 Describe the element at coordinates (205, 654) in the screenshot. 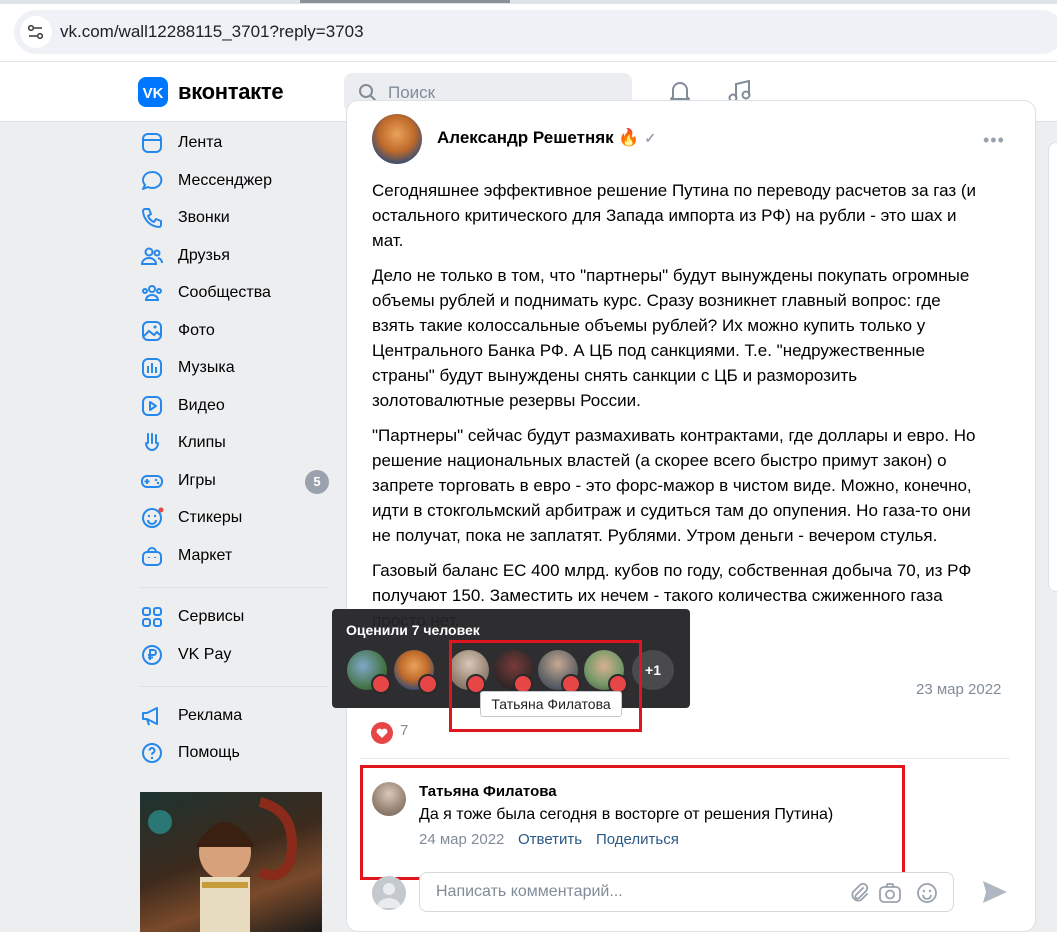

I see `sidebar-item-label: VK Pay` at that location.